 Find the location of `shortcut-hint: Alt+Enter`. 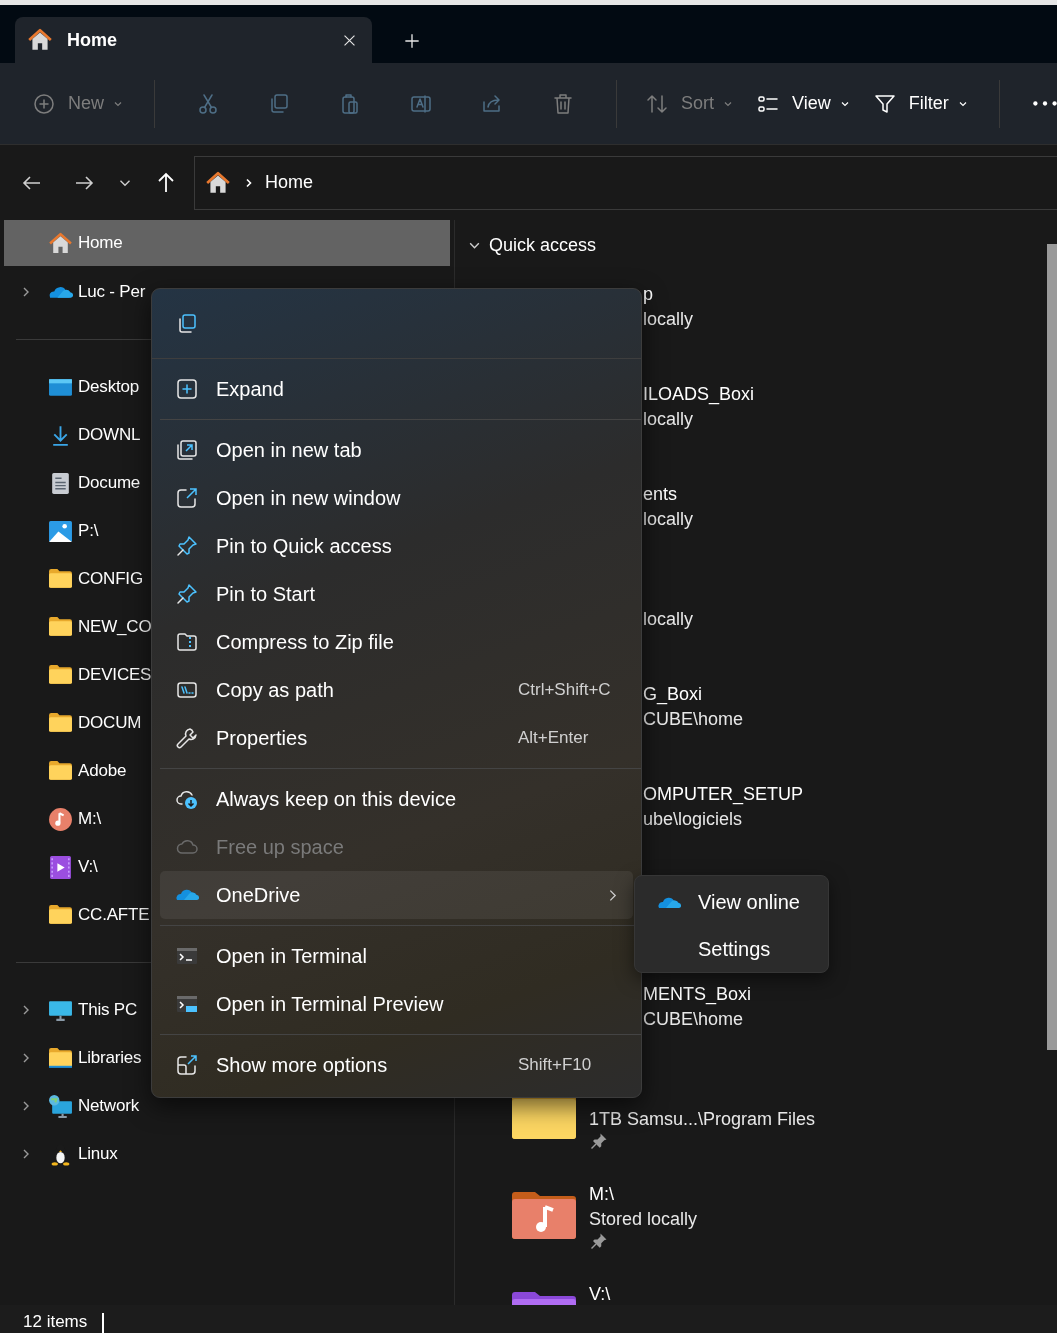

shortcut-hint: Alt+Enter is located at coordinates (553, 738).